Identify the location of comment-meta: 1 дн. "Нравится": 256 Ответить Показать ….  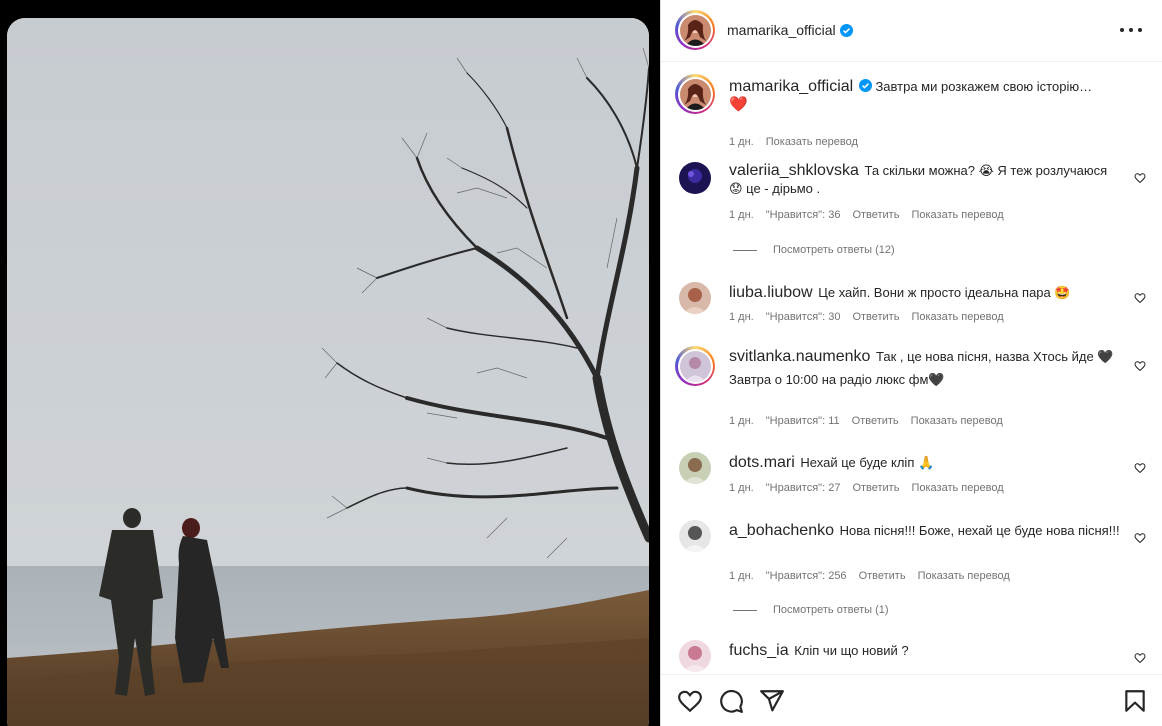
(869, 576).